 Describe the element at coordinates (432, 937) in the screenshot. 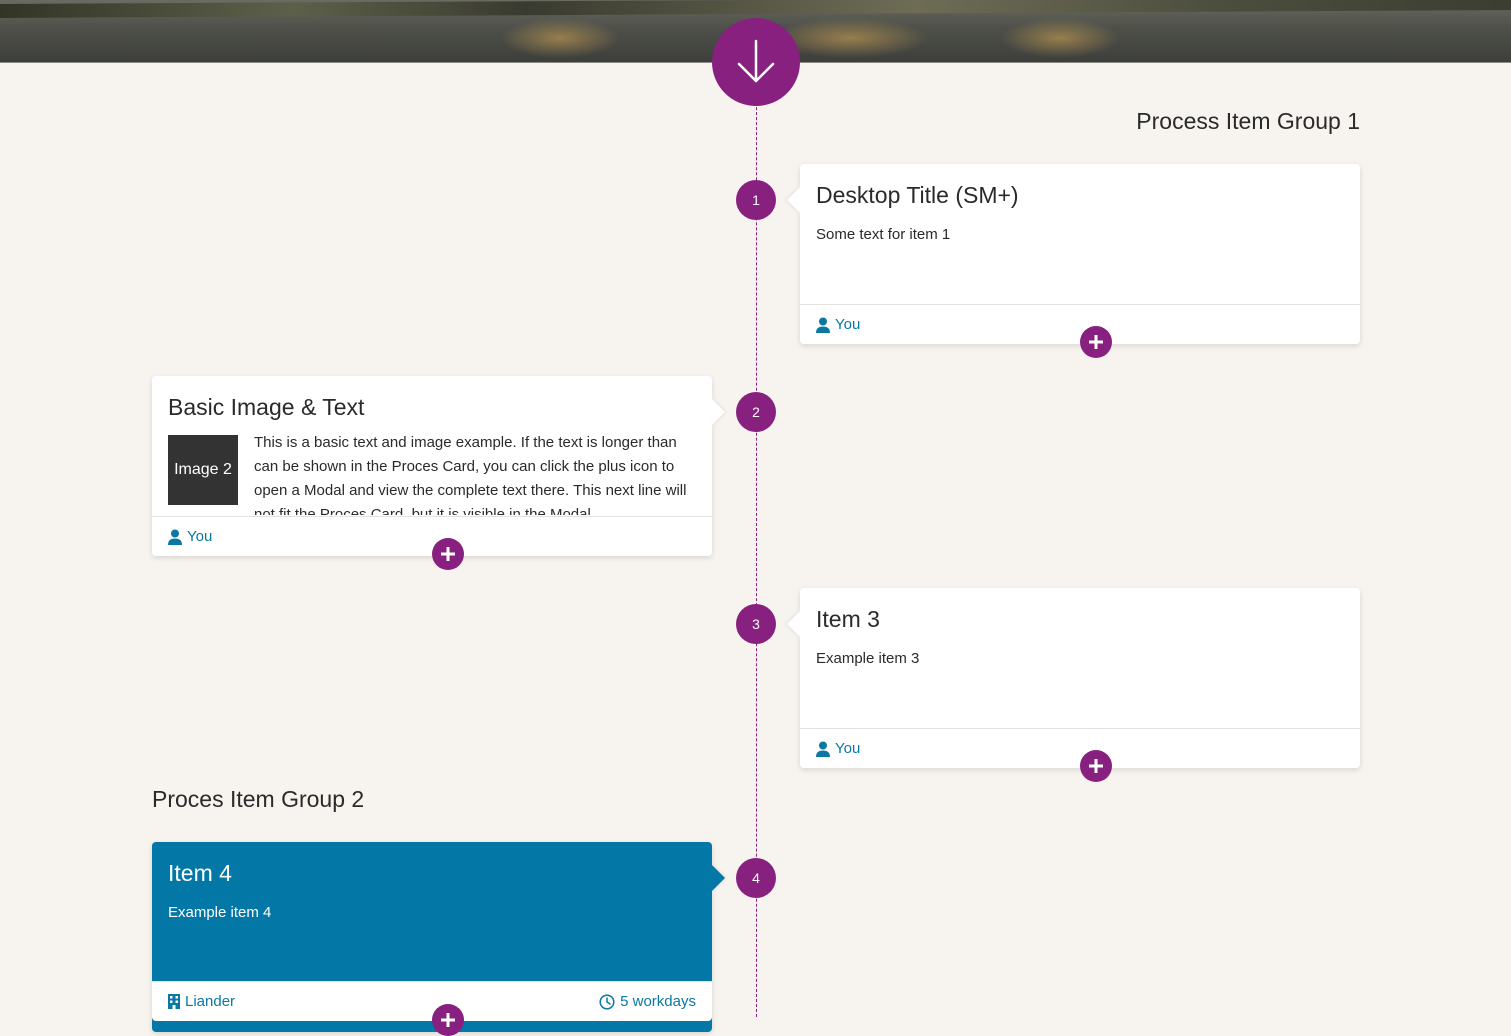

I see `process-card-highlighted: Item 4 Example item 4 Liander 5 workdays` at that location.